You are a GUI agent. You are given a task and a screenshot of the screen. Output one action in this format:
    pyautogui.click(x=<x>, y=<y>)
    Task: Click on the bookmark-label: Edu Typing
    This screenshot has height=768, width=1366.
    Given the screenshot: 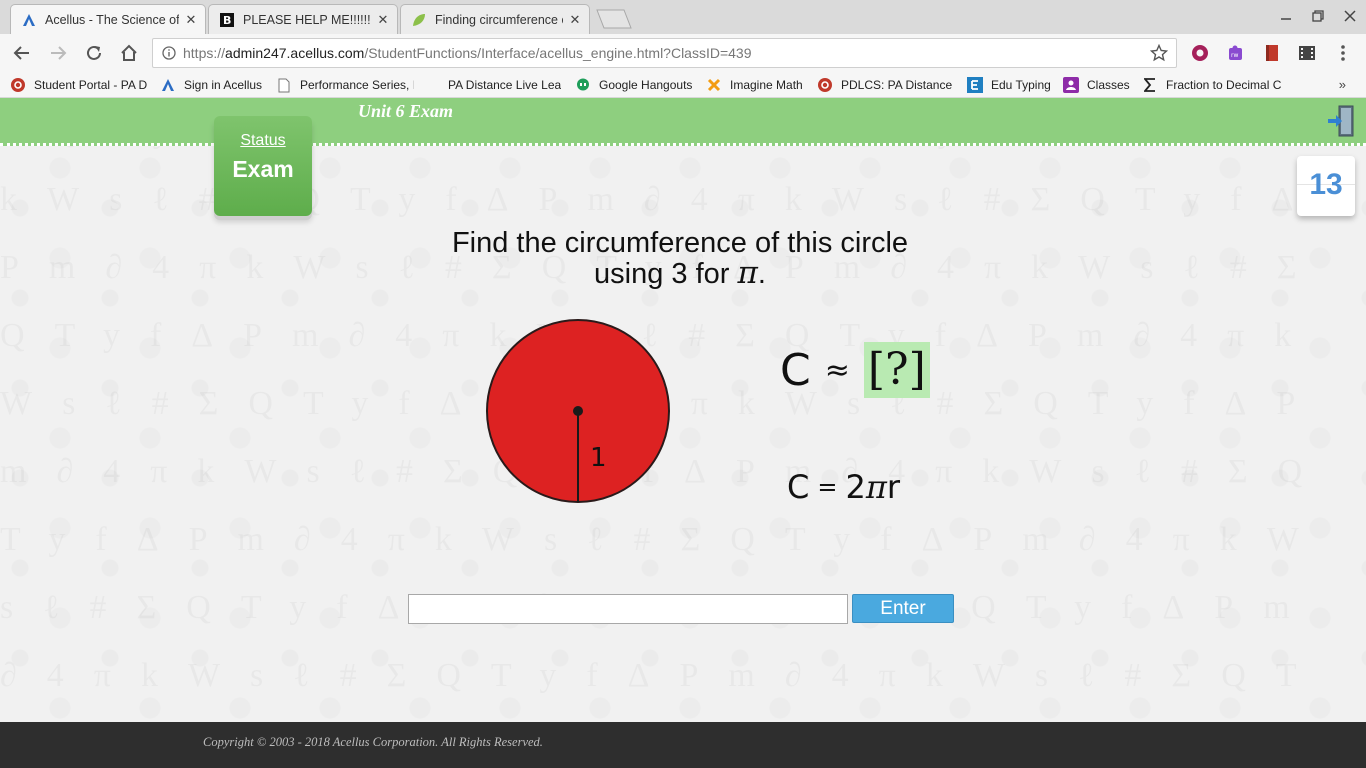 What is the action you would take?
    pyautogui.click(x=1021, y=85)
    